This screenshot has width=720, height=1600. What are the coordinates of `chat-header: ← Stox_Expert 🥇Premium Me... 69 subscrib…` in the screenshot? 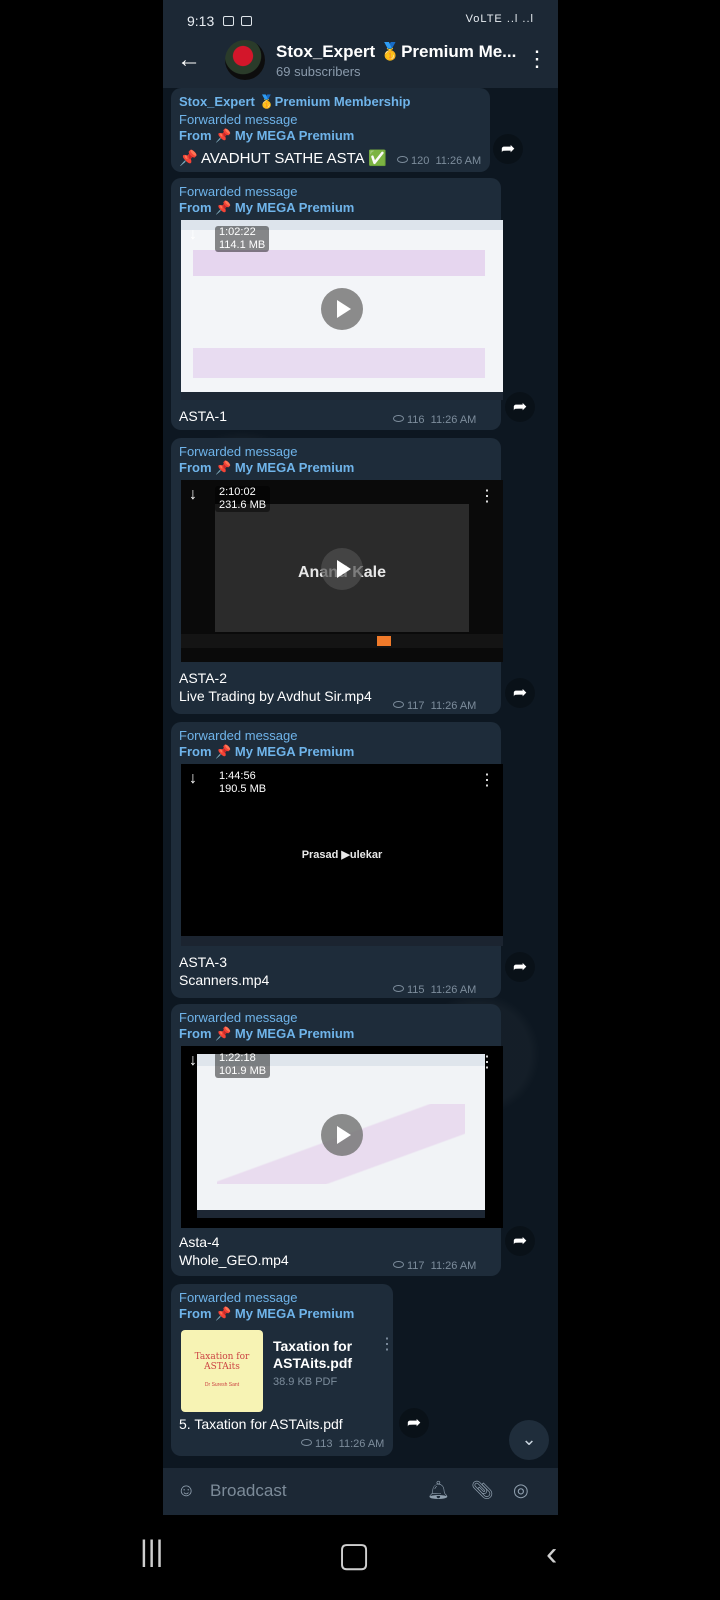 It's located at (360, 61).